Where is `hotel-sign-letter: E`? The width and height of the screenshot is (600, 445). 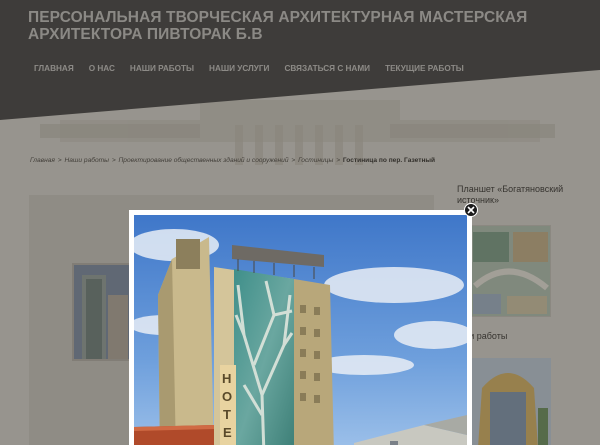
hotel-sign-letter: E is located at coordinates (227, 432).